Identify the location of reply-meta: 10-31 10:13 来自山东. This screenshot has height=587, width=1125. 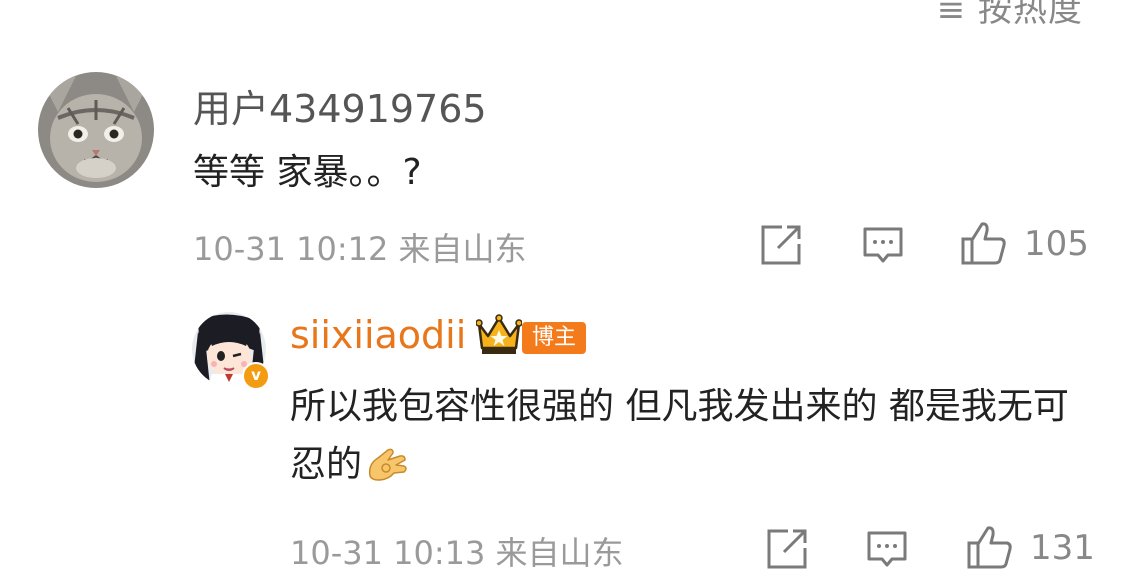
(457, 551).